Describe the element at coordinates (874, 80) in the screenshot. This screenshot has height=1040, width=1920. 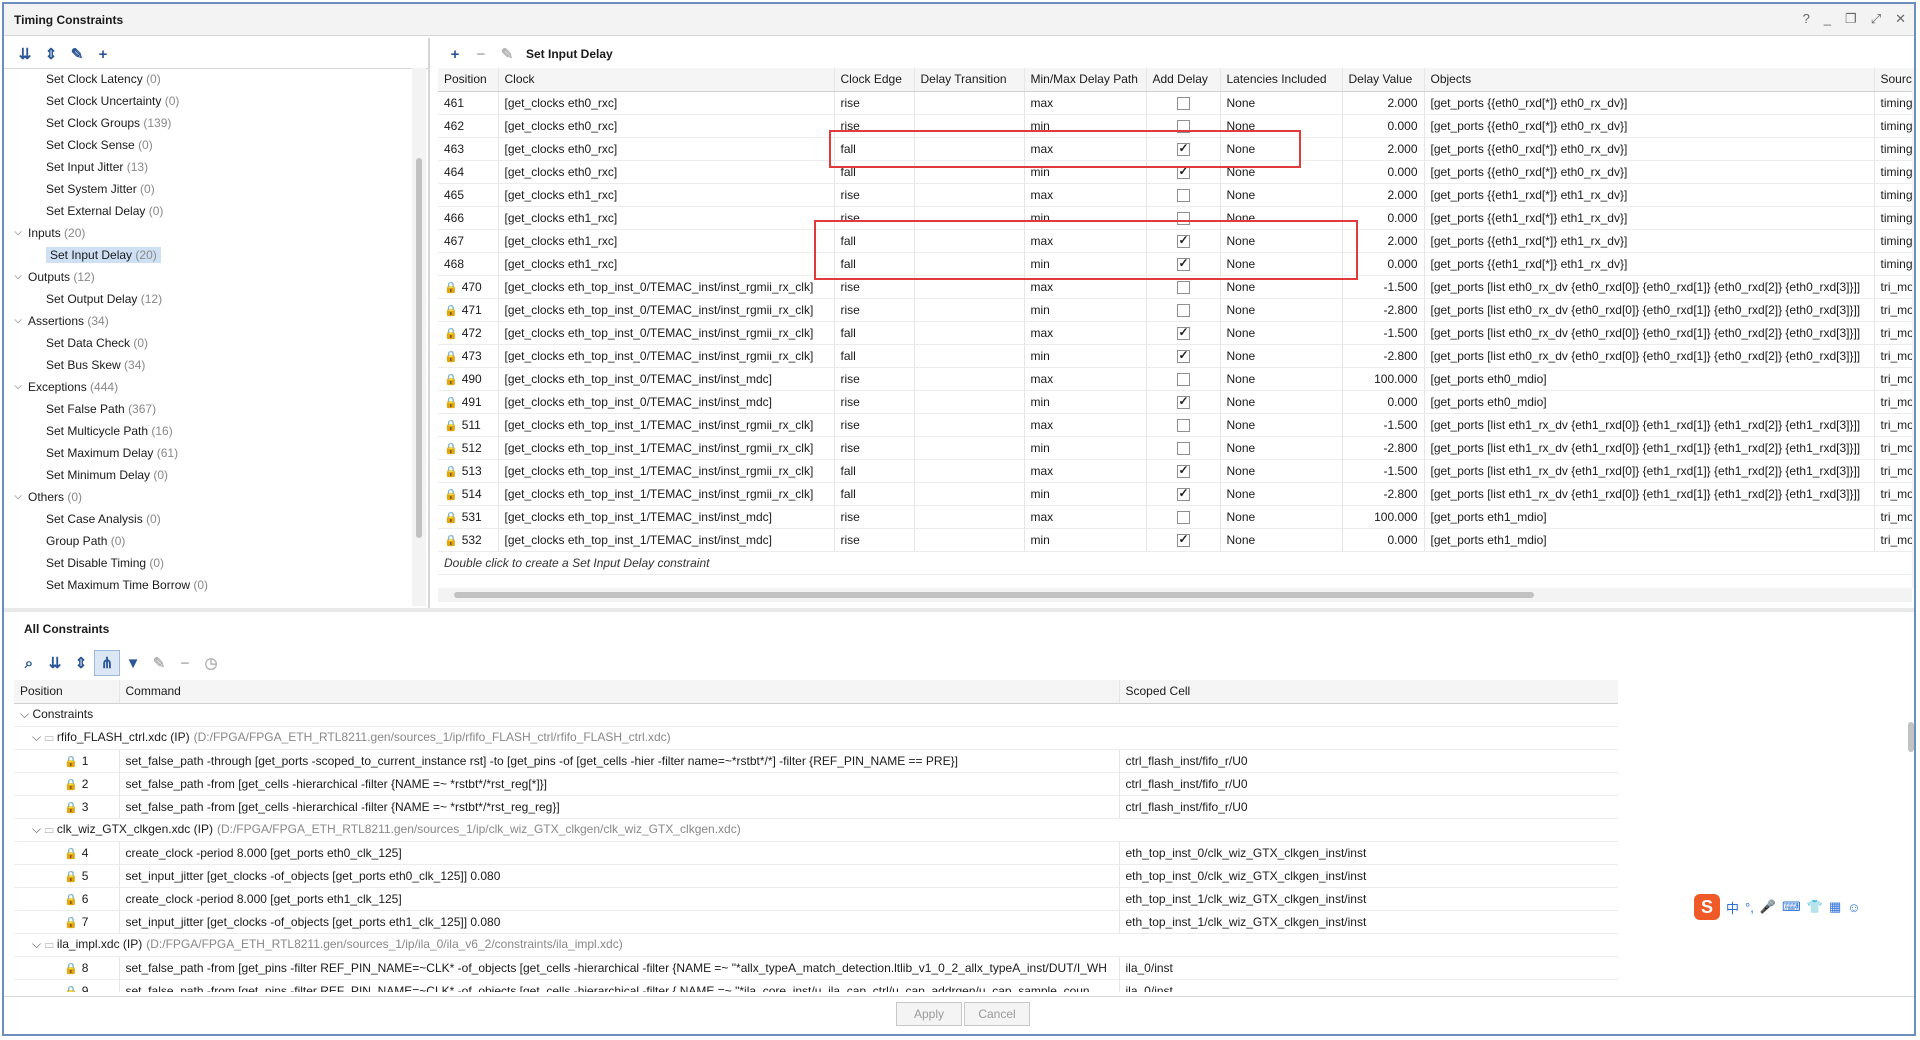
I see `column-header: Clock Edge` at that location.